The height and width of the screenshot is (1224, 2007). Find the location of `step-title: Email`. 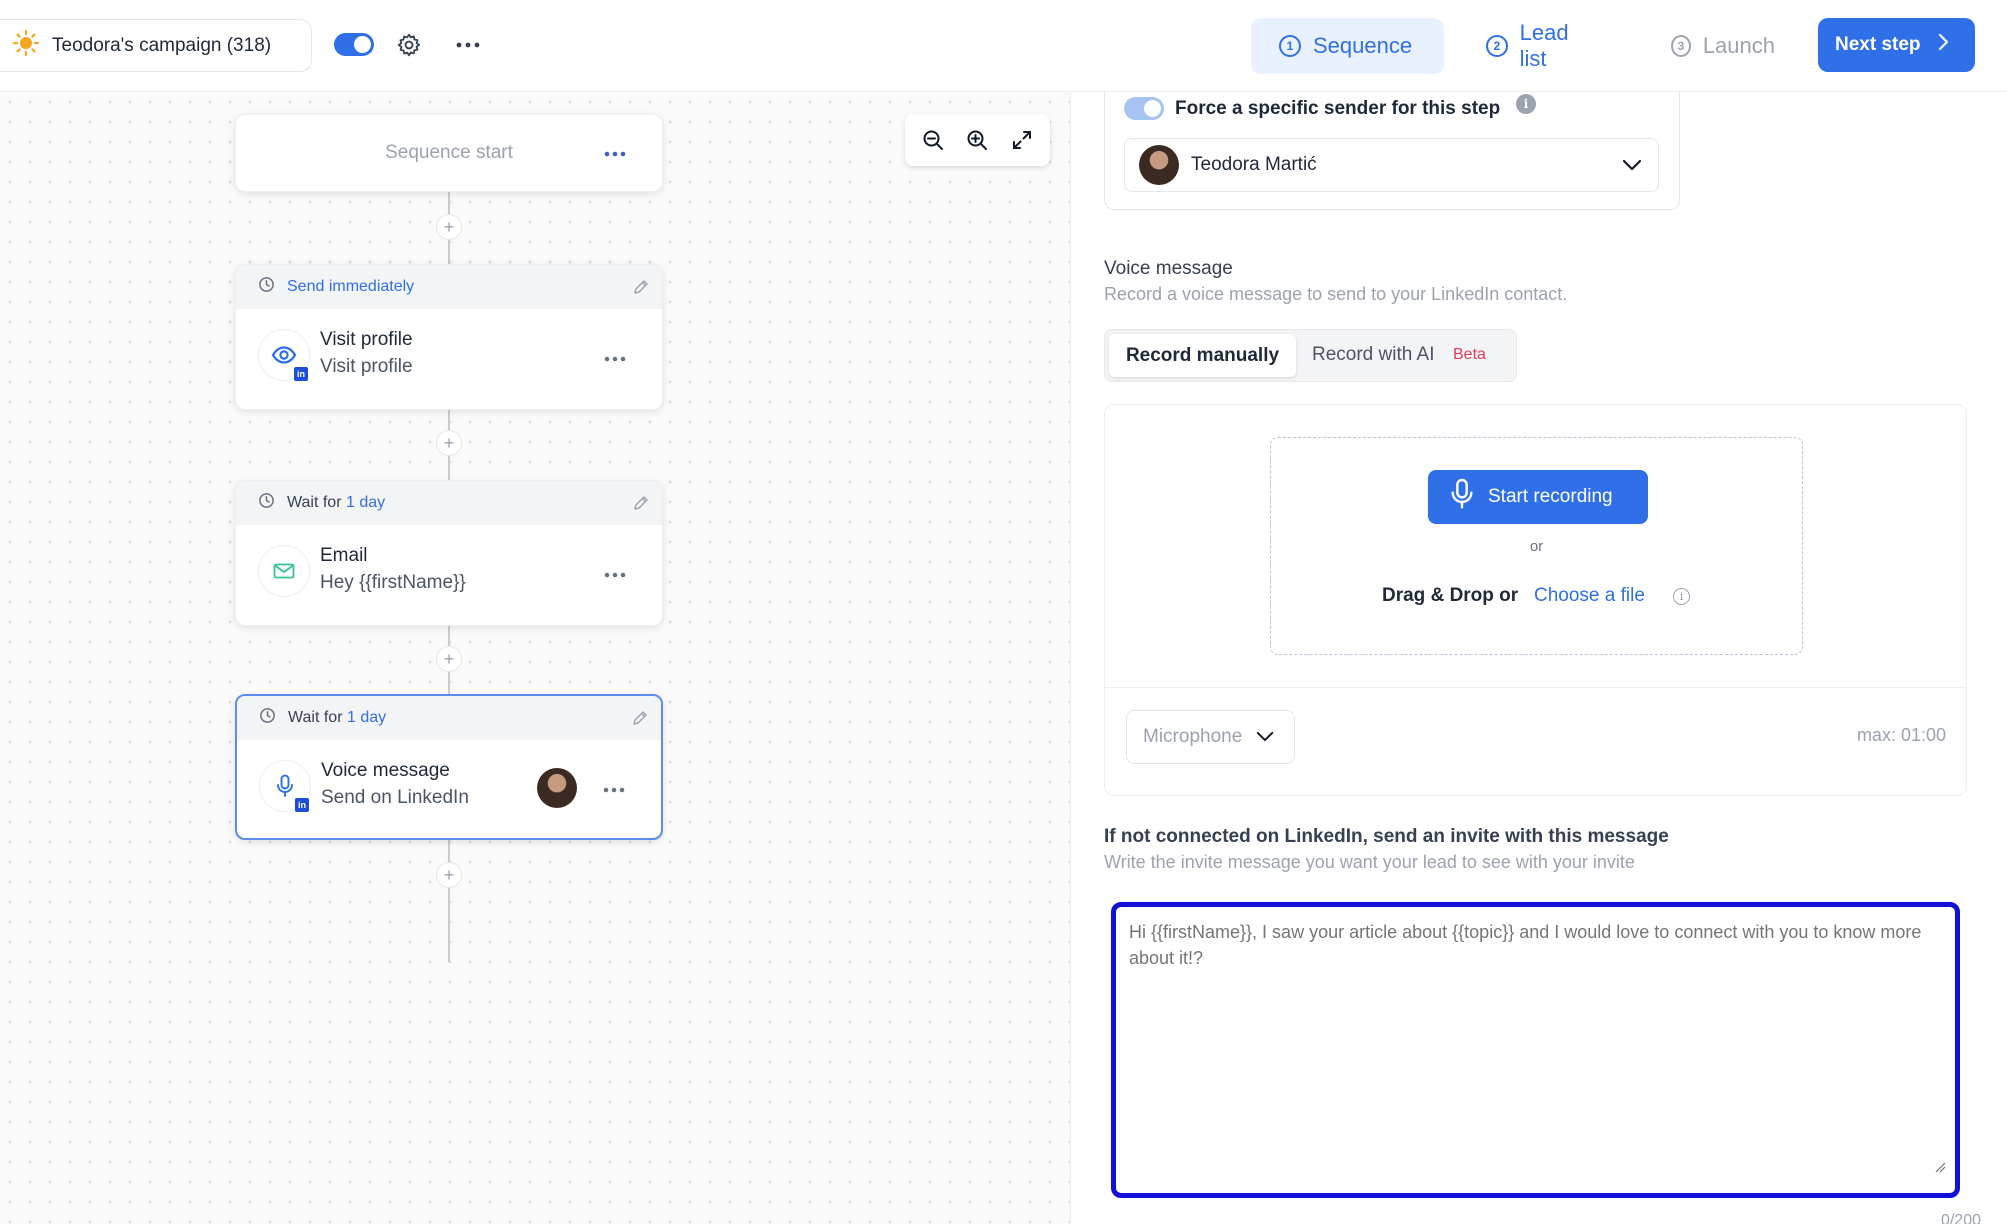

step-title: Email is located at coordinates (344, 555).